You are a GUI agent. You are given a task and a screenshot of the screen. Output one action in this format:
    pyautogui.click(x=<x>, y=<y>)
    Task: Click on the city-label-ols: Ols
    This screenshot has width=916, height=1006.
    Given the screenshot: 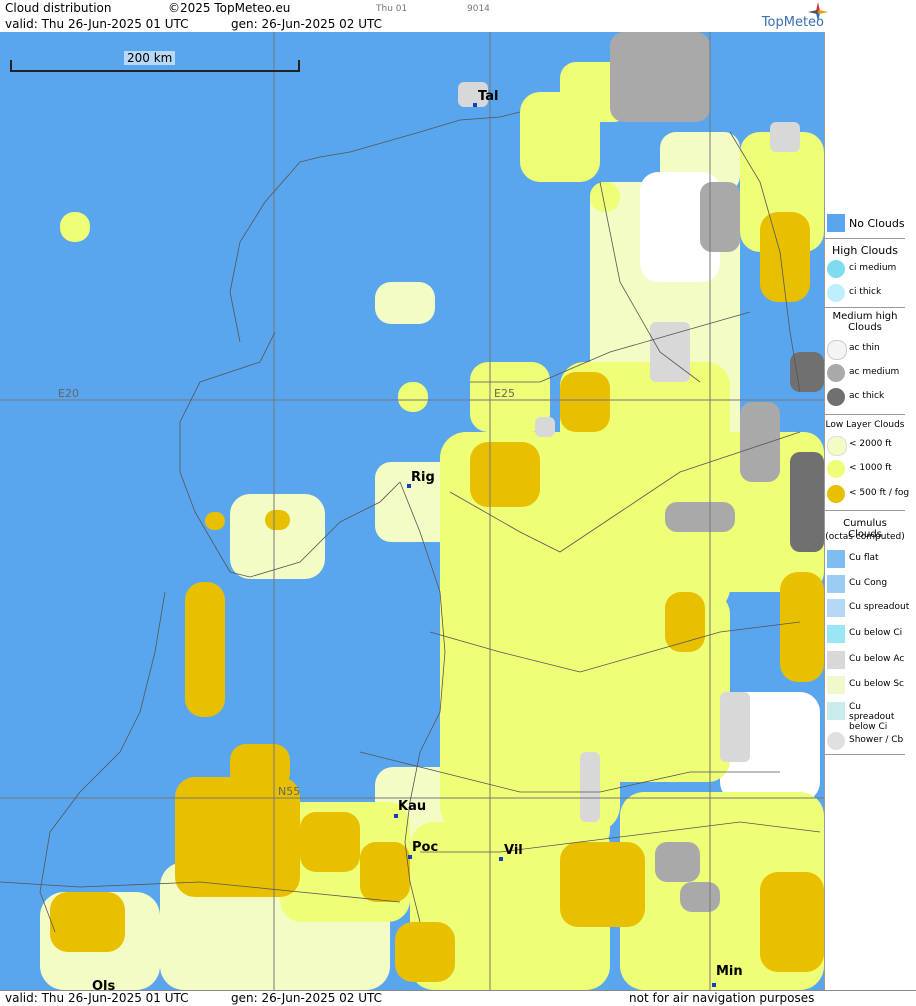 What is the action you would take?
    pyautogui.click(x=104, y=984)
    